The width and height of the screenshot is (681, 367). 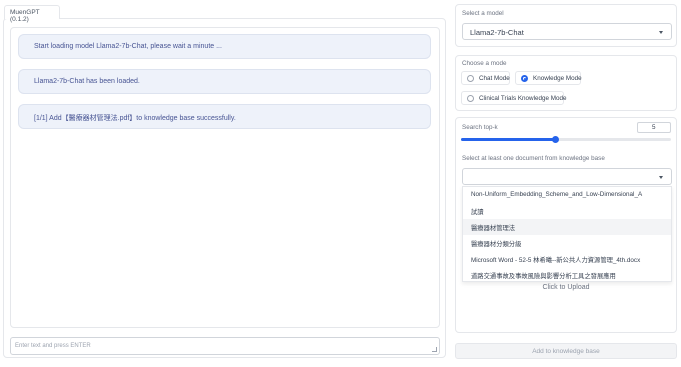 What do you see at coordinates (508, 139) in the screenshot?
I see `topk-slider-fill` at bounding box center [508, 139].